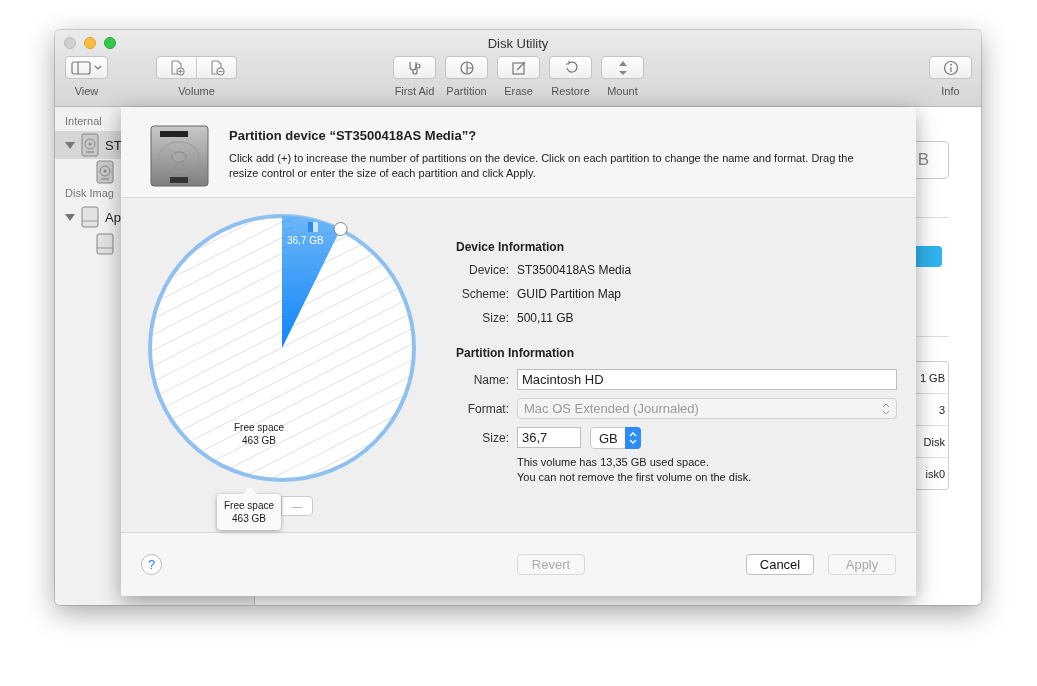  I want to click on section-heading: Partition Information, so click(515, 353).